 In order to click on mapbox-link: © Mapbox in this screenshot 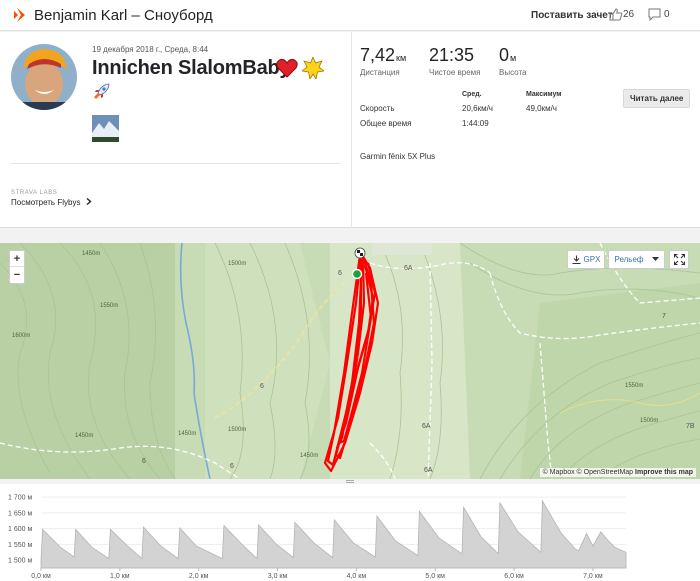, I will do `click(559, 472)`.